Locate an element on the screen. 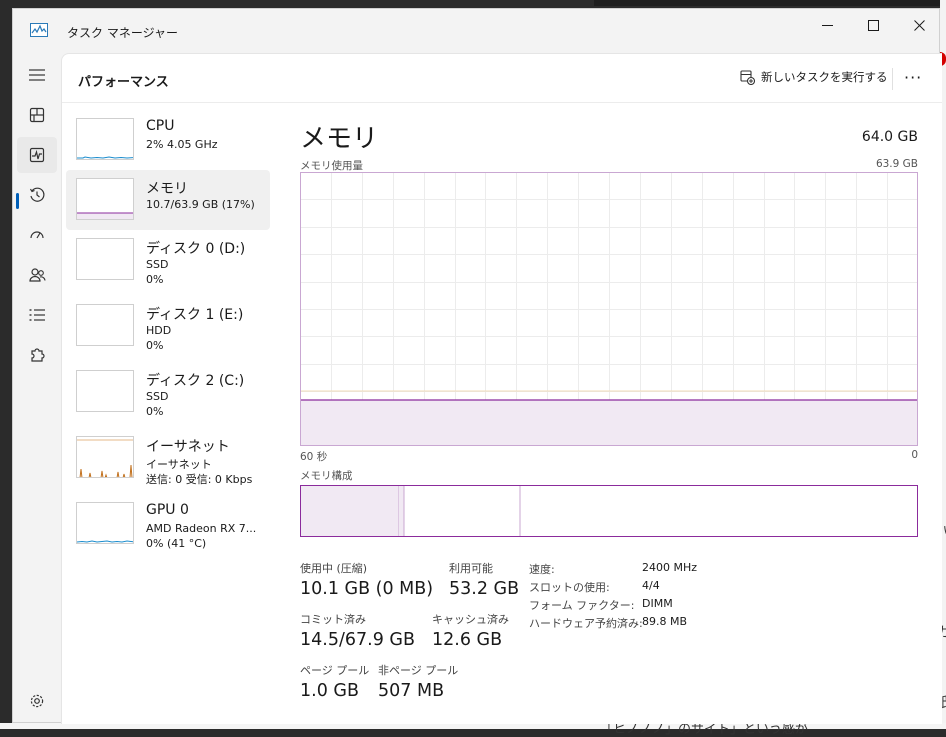 The width and height of the screenshot is (946, 737). device-item-gpu-0: GPU 0 AMD Radeon RX 7... 0% (41 °C) is located at coordinates (168, 524).